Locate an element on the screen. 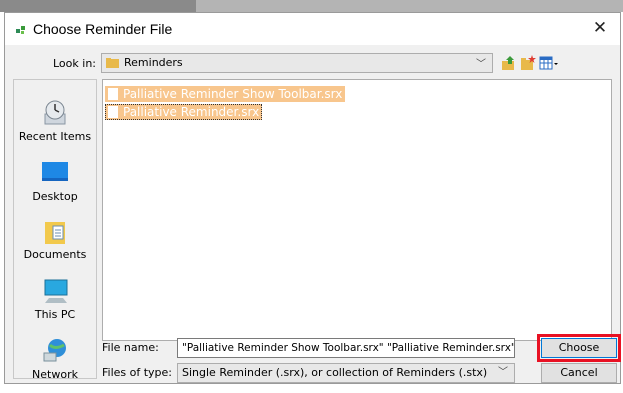 The image size is (623, 393). look-in-combo: Reminders ﹀ is located at coordinates (297, 63).